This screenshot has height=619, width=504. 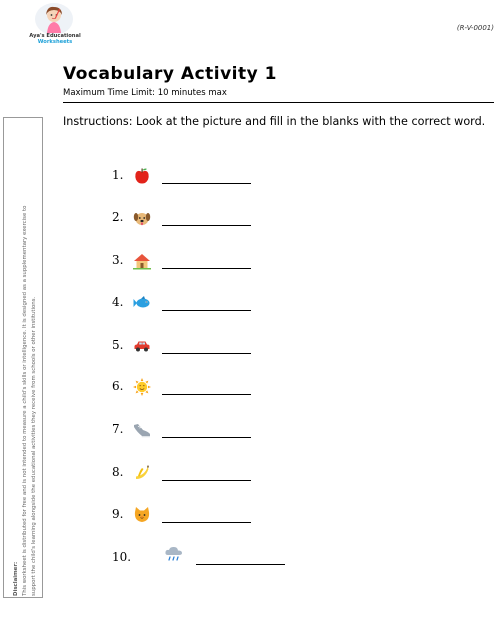 What do you see at coordinates (184, 304) in the screenshot?
I see `list-item: 4.` at bounding box center [184, 304].